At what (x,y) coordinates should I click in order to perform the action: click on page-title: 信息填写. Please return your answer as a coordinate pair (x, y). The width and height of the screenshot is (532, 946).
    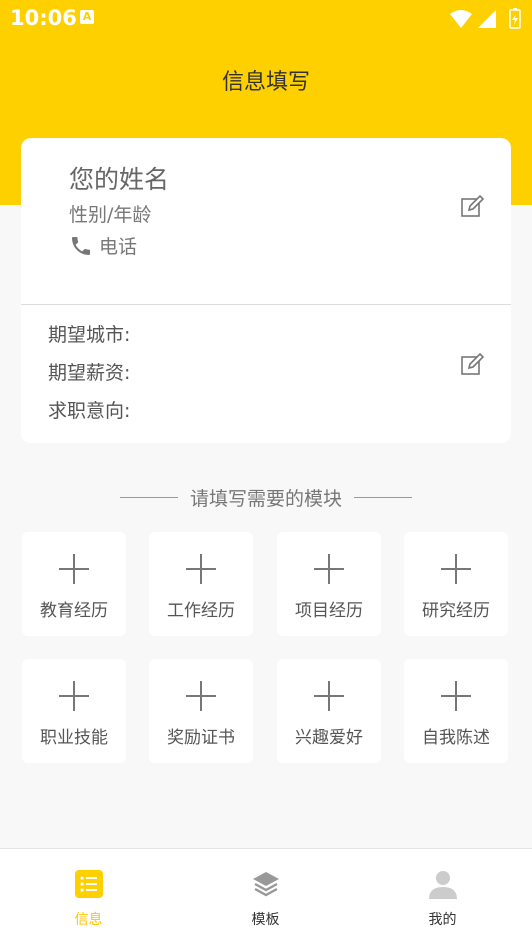
    Looking at the image, I should click on (265, 82).